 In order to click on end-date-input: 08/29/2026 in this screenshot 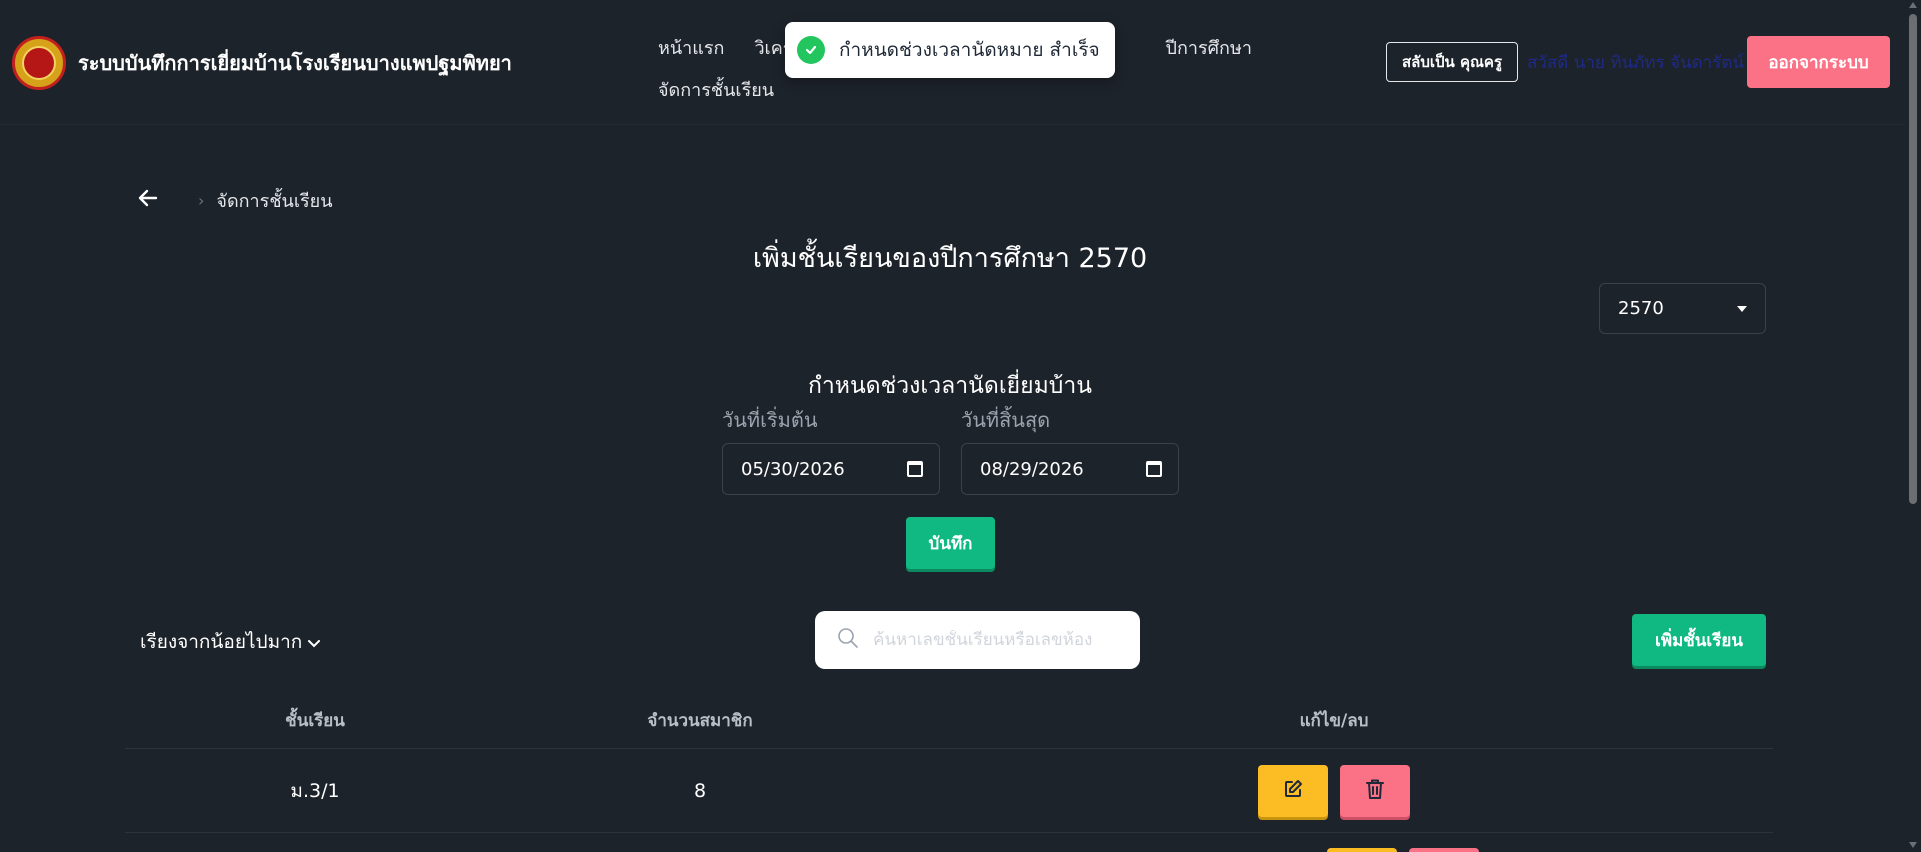, I will do `click(1070, 469)`.